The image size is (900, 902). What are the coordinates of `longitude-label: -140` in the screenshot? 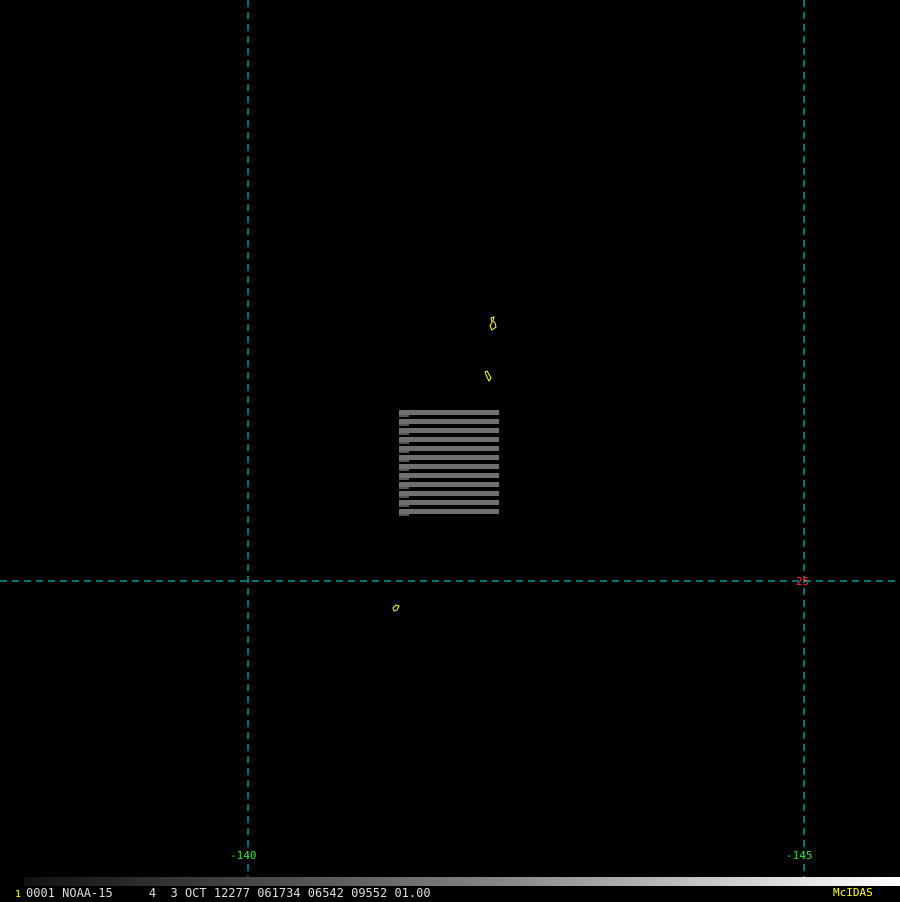 It's located at (243, 855).